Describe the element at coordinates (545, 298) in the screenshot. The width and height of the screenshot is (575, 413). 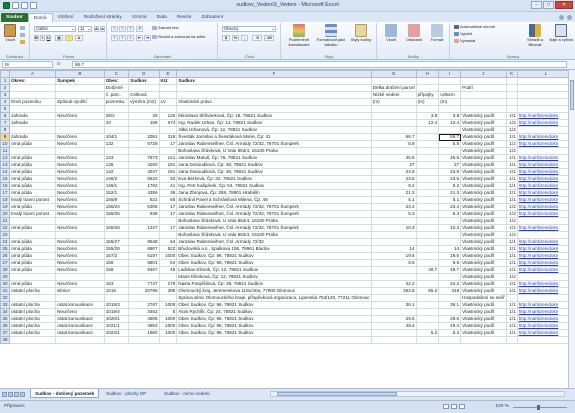
I see `cell-l32` at that location.